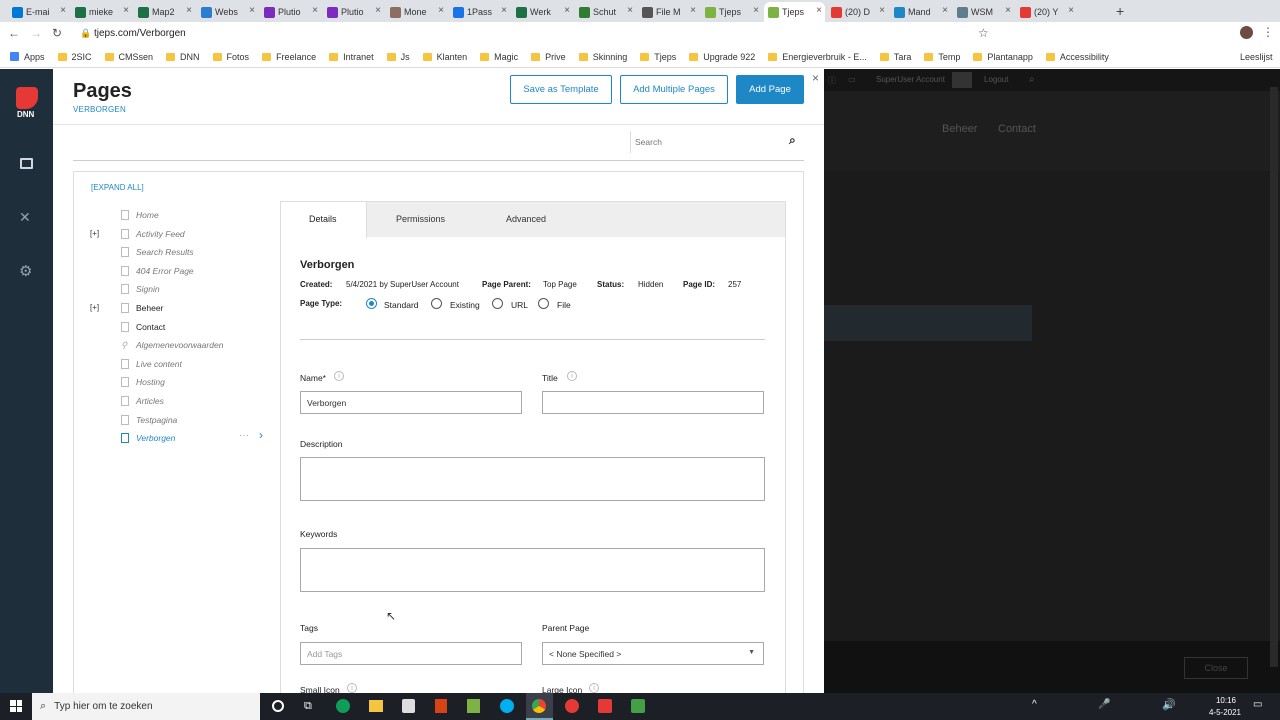 The height and width of the screenshot is (720, 1280). I want to click on bookmark-item: Tara, so click(895, 57).